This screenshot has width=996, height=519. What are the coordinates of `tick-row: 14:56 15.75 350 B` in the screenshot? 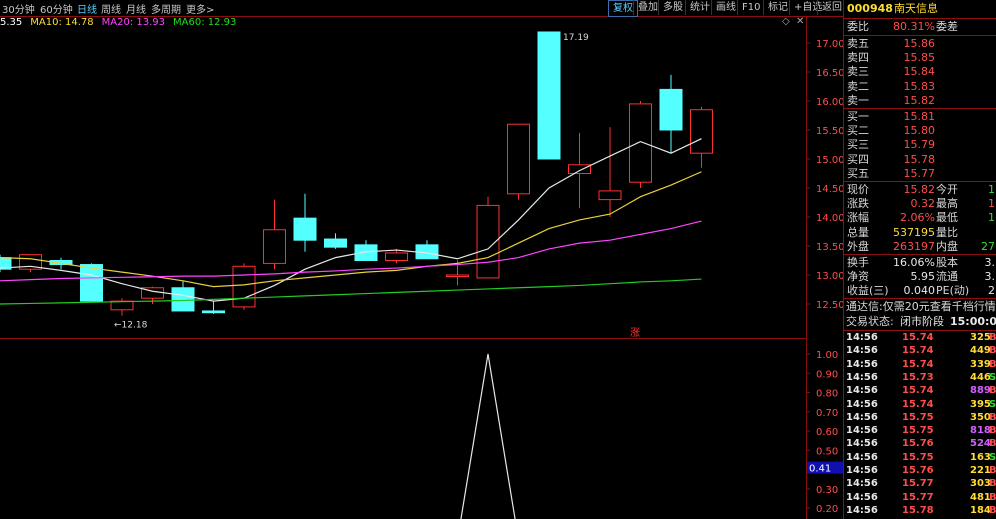 It's located at (920, 418).